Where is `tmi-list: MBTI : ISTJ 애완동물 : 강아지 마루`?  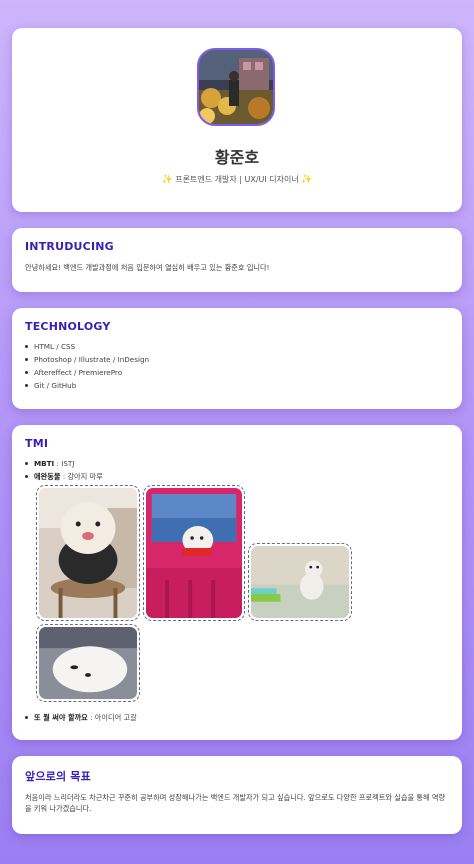
tmi-list: MBTI : ISTJ 애완동물 : 강아지 마루 is located at coordinates (64, 470).